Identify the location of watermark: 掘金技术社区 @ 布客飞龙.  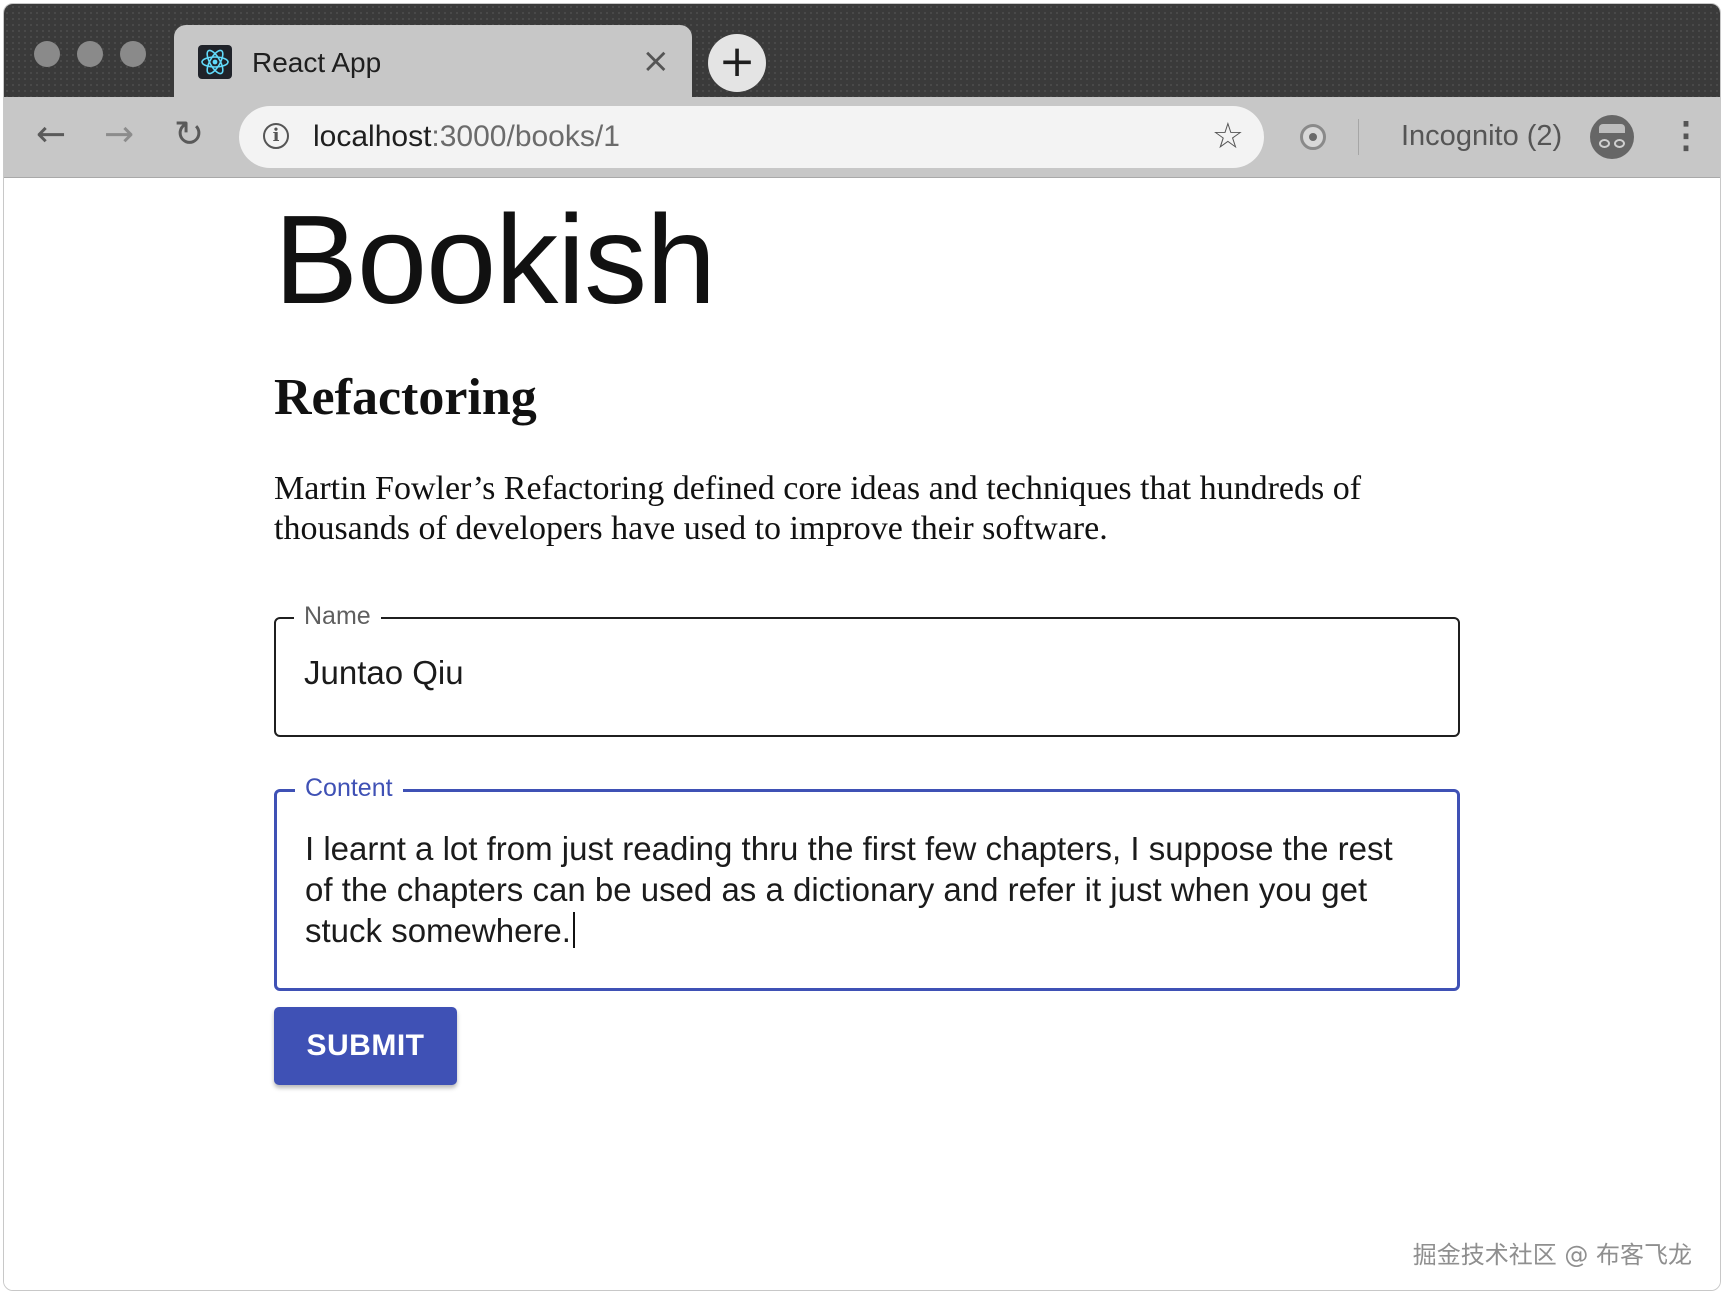
(1552, 1255).